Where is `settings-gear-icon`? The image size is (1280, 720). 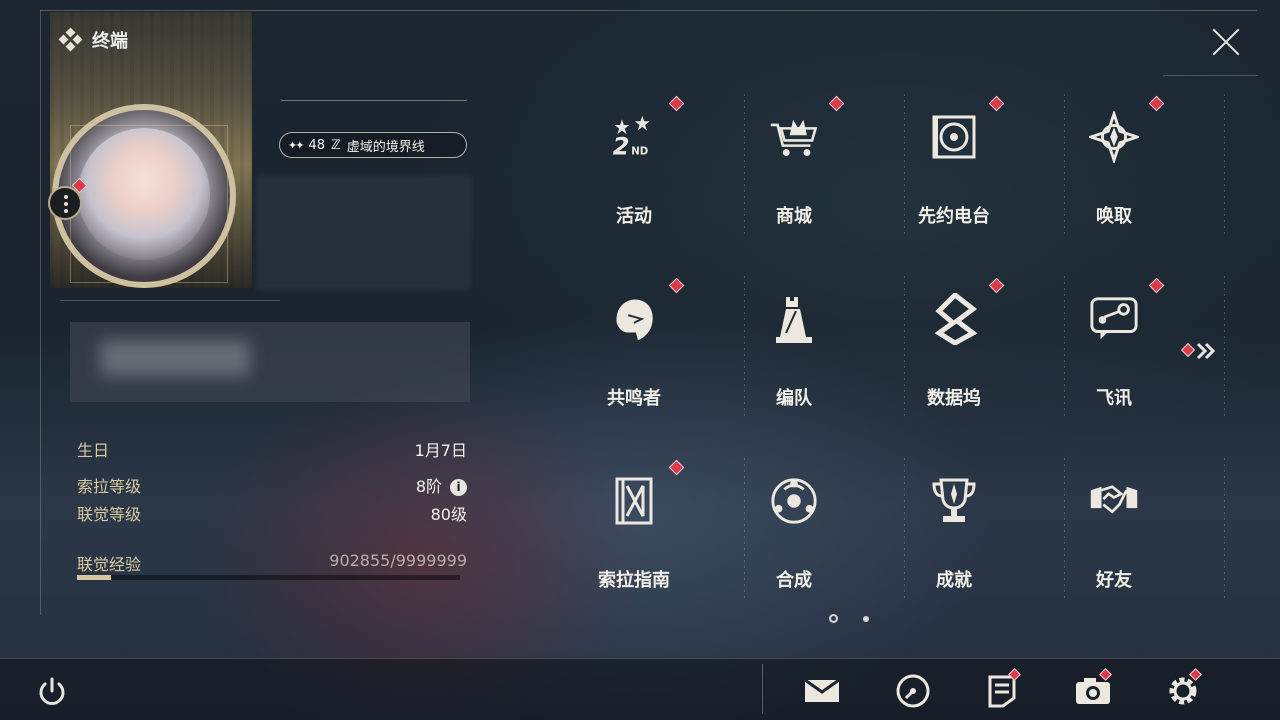 settings-gear-icon is located at coordinates (1183, 689).